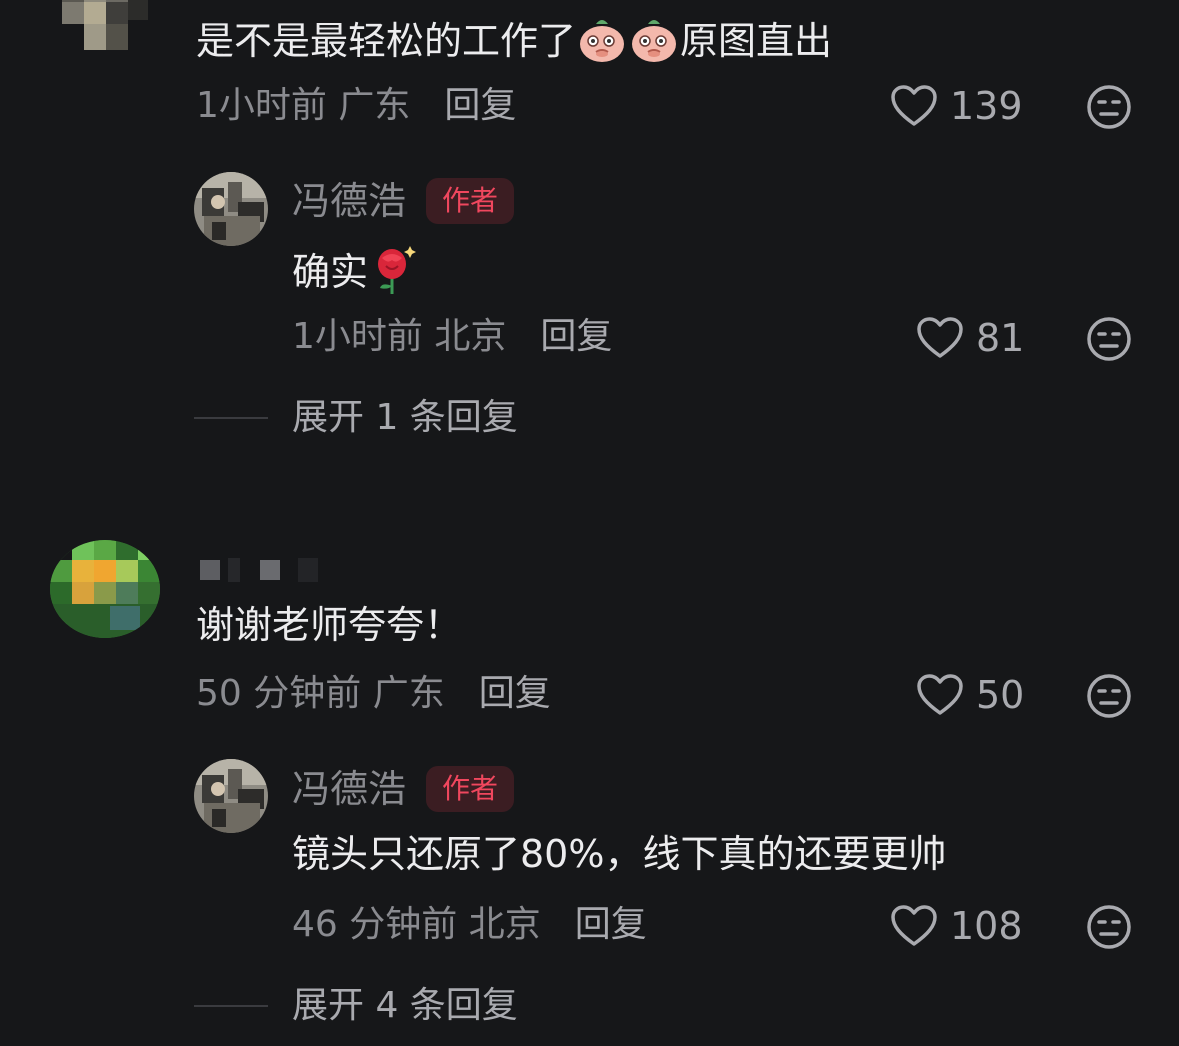 The image size is (1179, 1046). What do you see at coordinates (1000, 695) in the screenshot?
I see `like-count: 50` at bounding box center [1000, 695].